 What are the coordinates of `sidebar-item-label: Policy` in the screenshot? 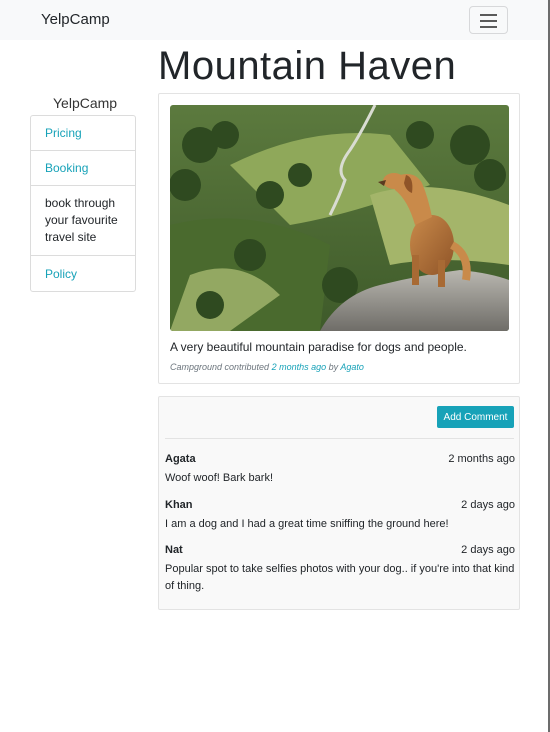 It's located at (61, 273).